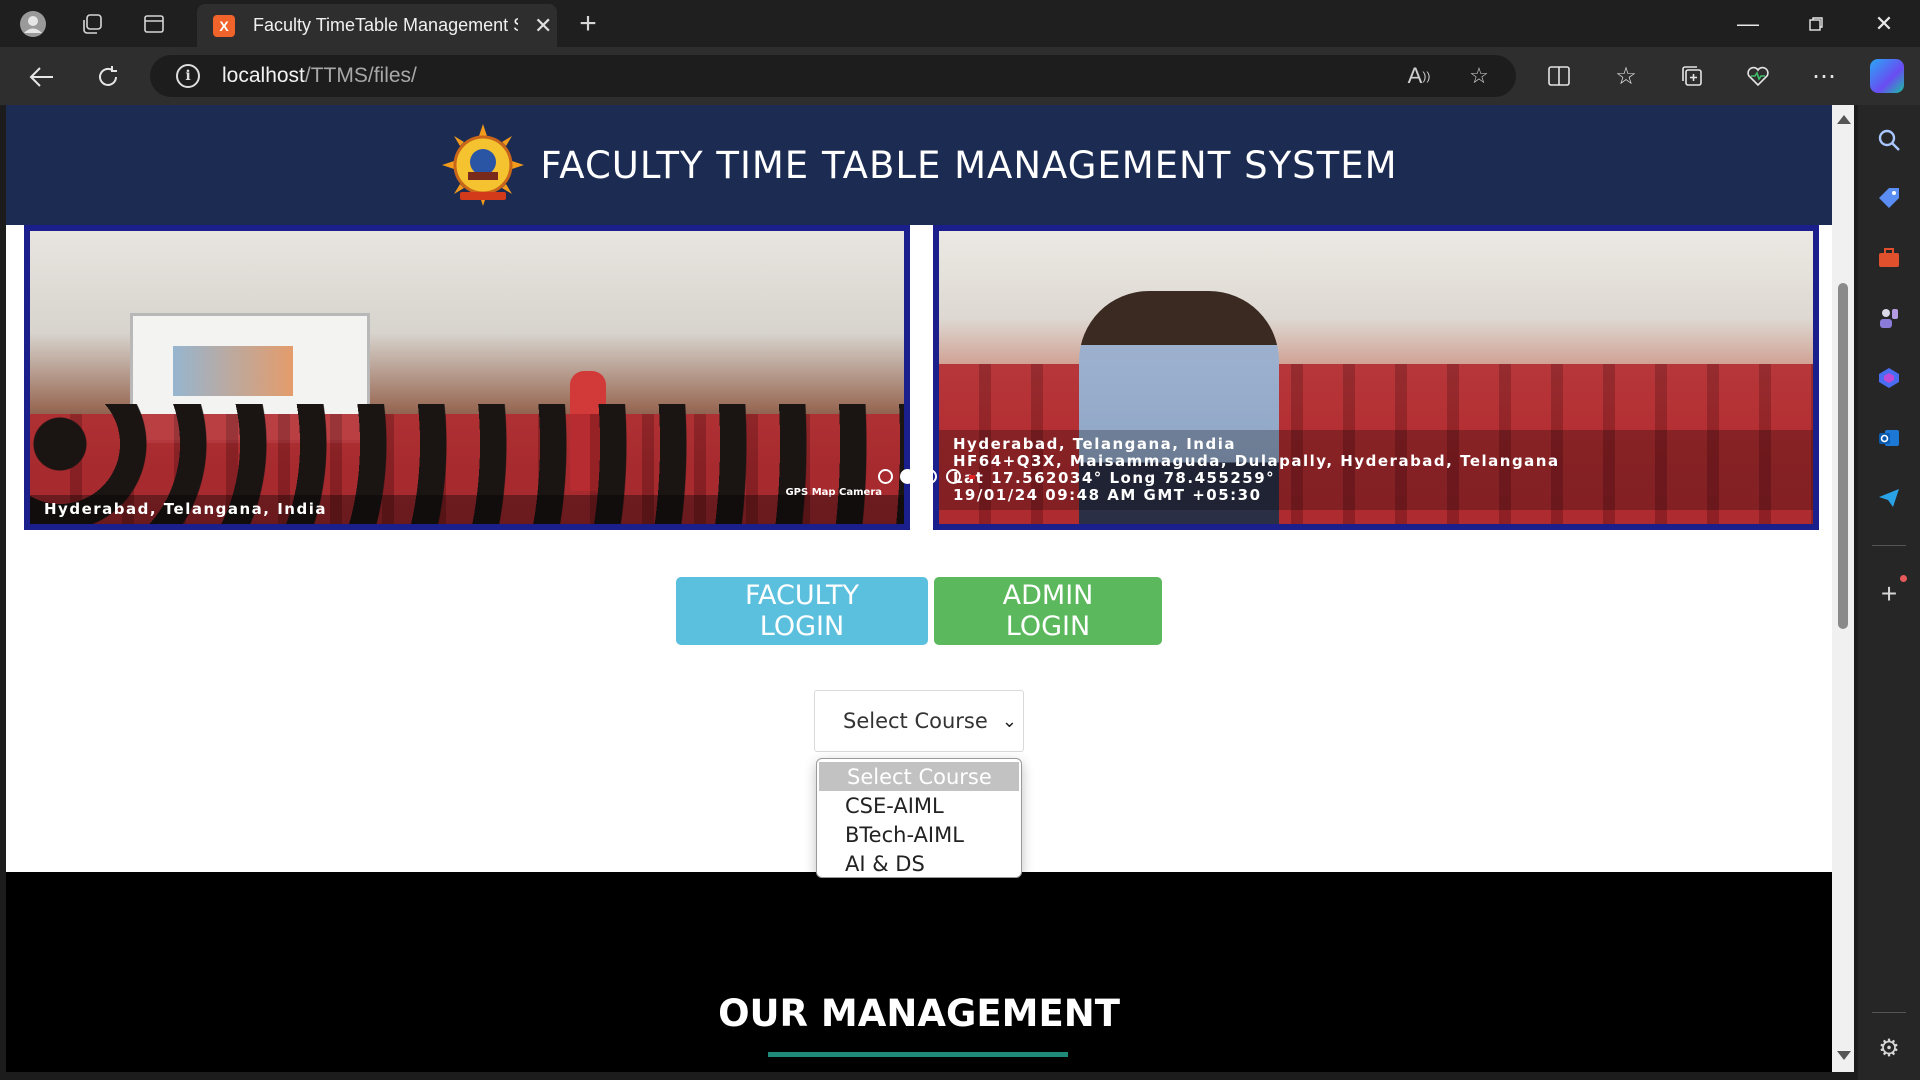 This screenshot has height=1080, width=1920. I want to click on geotag-line: Lat 17.562034° Long 78.455259°, so click(1114, 478).